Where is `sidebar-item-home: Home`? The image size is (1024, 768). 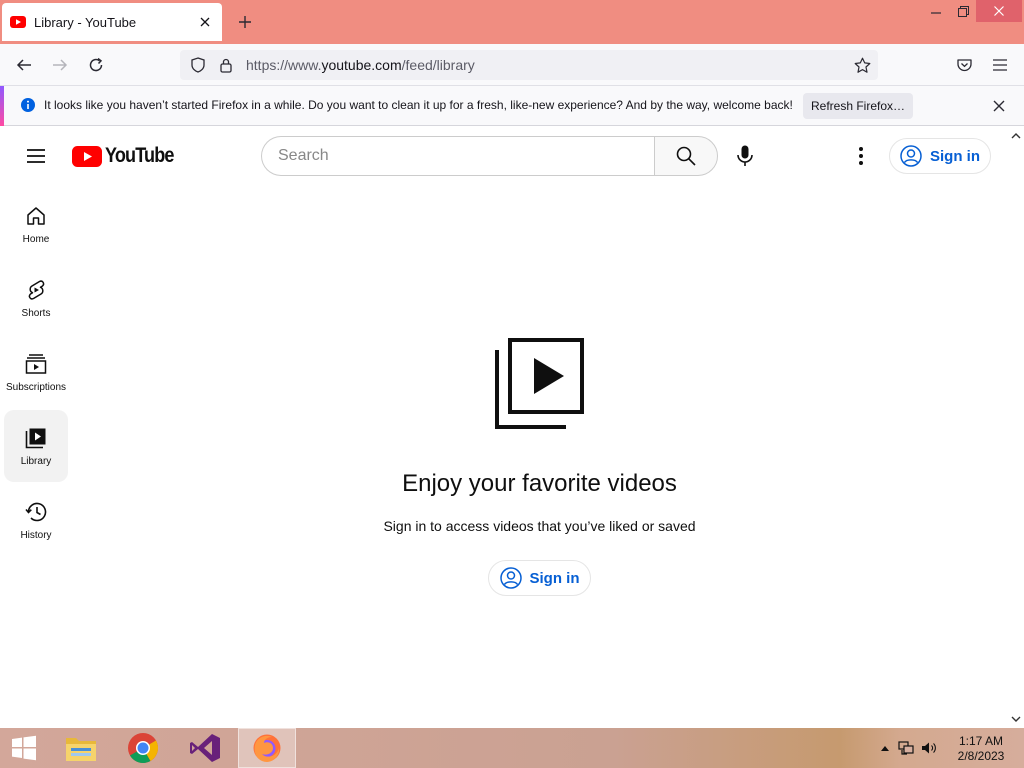 sidebar-item-home: Home is located at coordinates (36, 224).